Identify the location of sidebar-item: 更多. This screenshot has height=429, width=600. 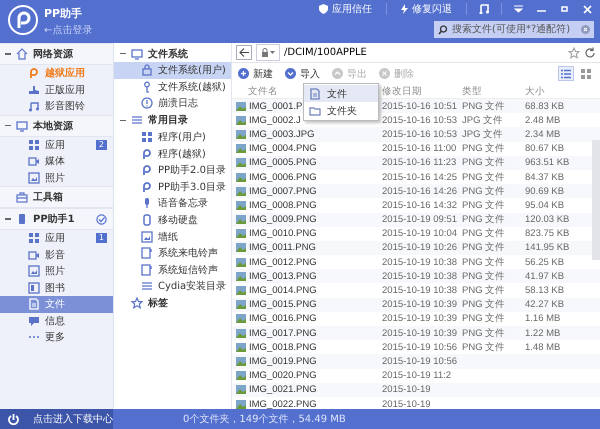
(56, 337).